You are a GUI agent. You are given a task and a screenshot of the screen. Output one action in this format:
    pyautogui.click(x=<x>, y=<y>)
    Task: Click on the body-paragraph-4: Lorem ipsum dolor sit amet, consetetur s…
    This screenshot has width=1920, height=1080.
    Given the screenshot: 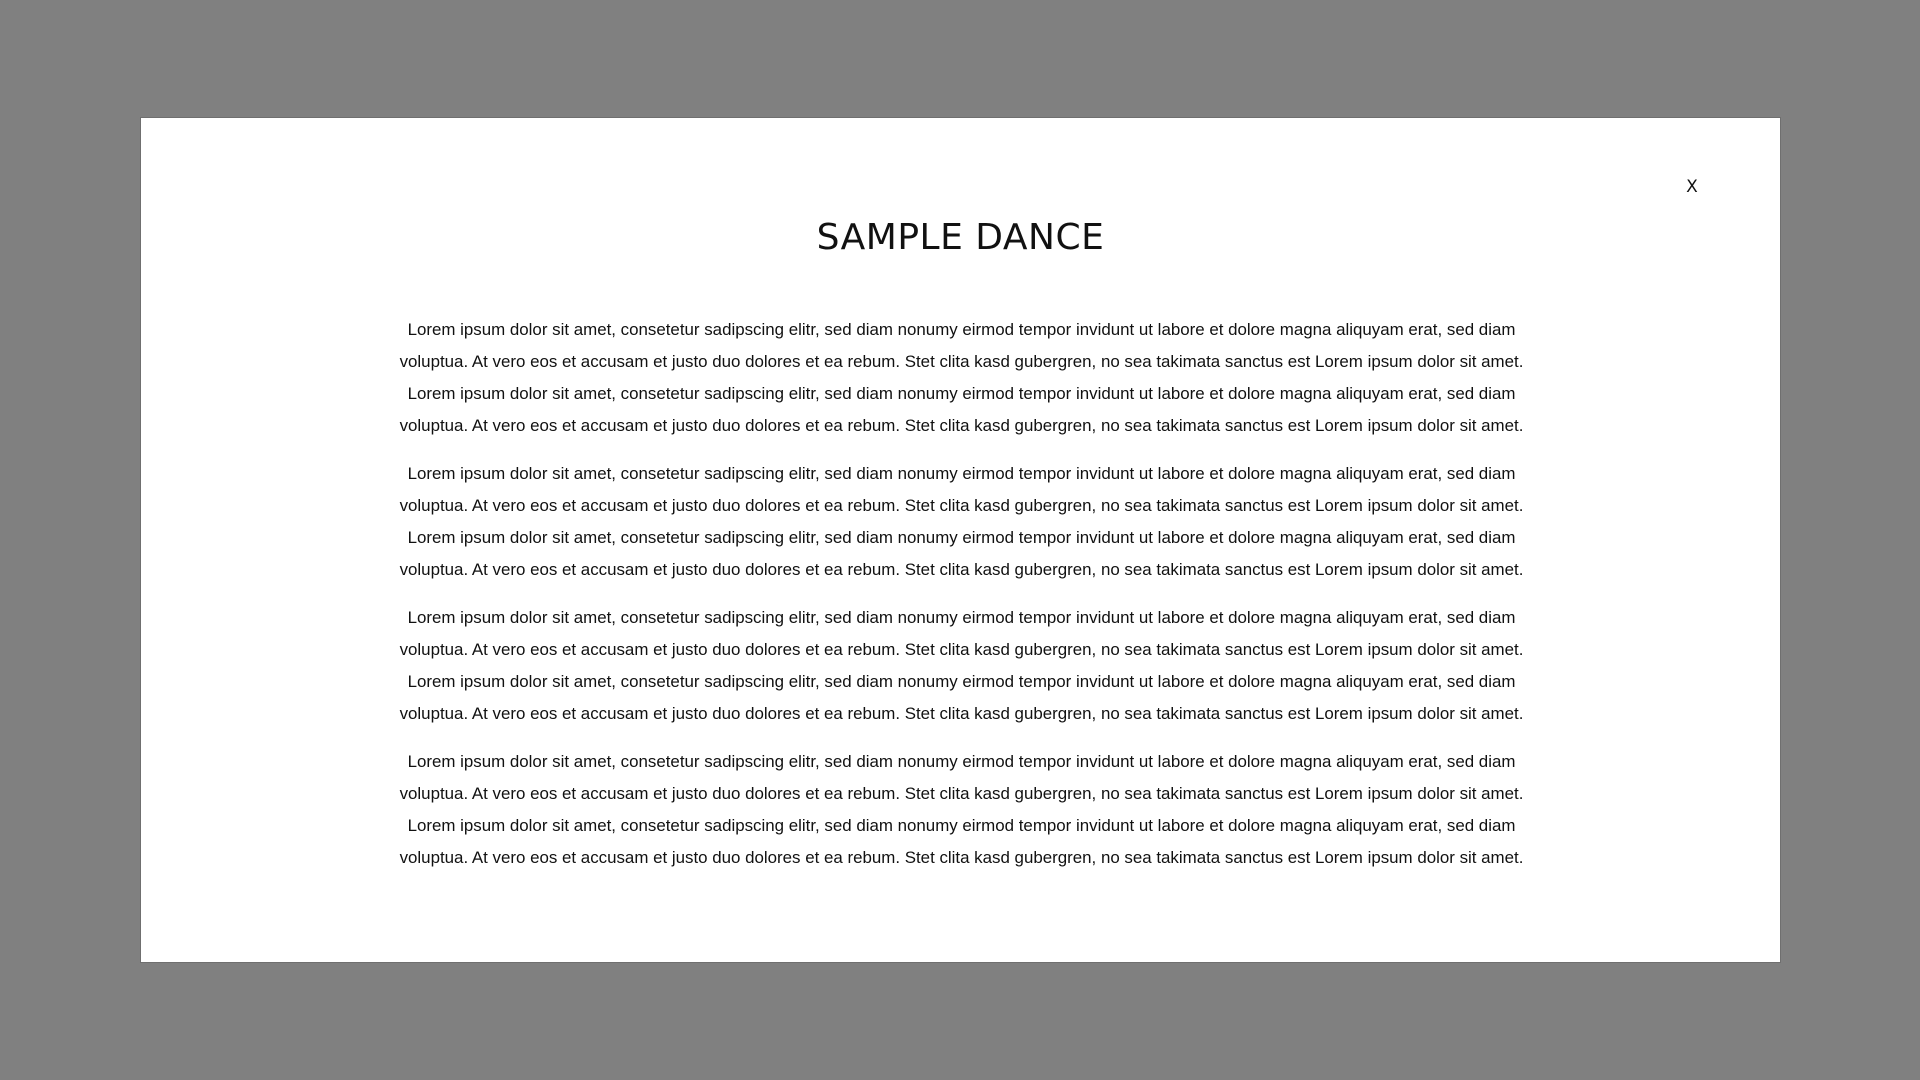 What is the action you would take?
    pyautogui.click(x=961, y=809)
    